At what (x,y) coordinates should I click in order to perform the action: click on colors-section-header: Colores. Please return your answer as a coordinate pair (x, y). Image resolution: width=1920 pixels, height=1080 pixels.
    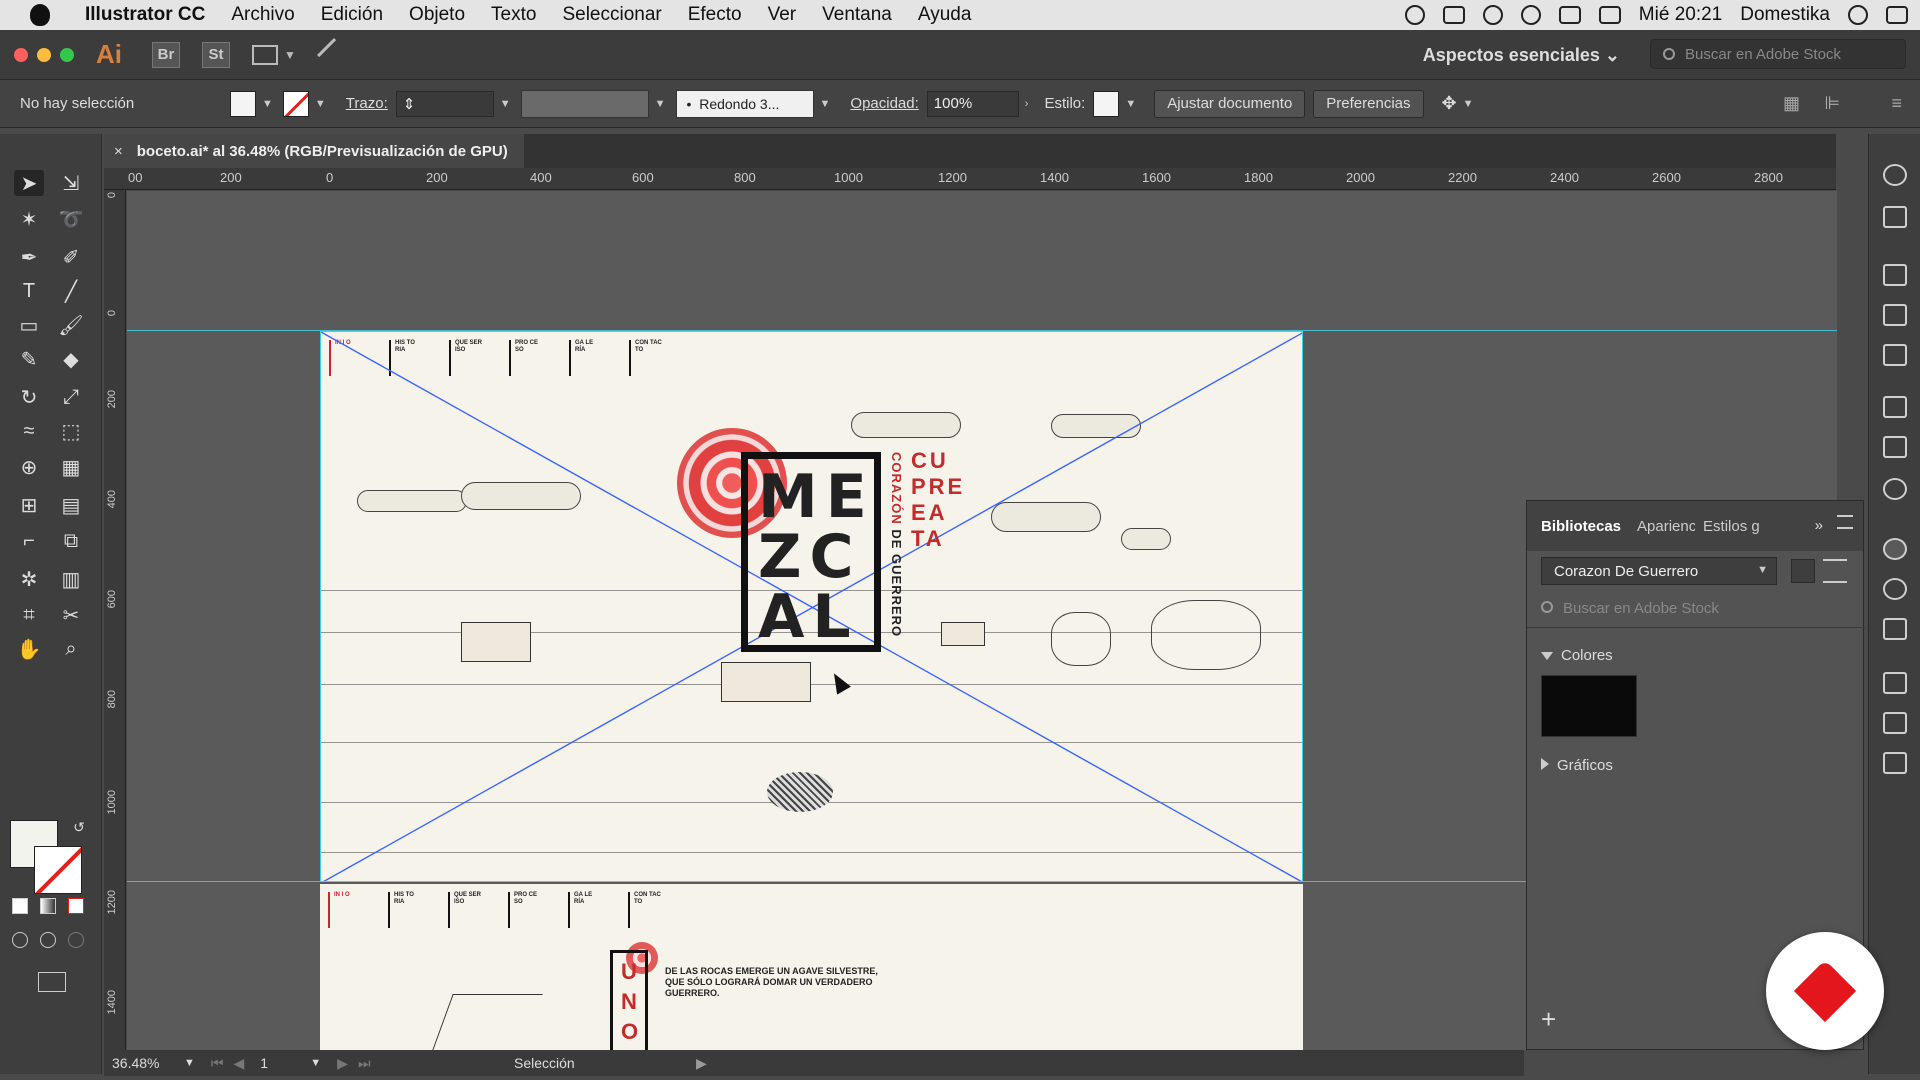
    Looking at the image, I should click on (1577, 655).